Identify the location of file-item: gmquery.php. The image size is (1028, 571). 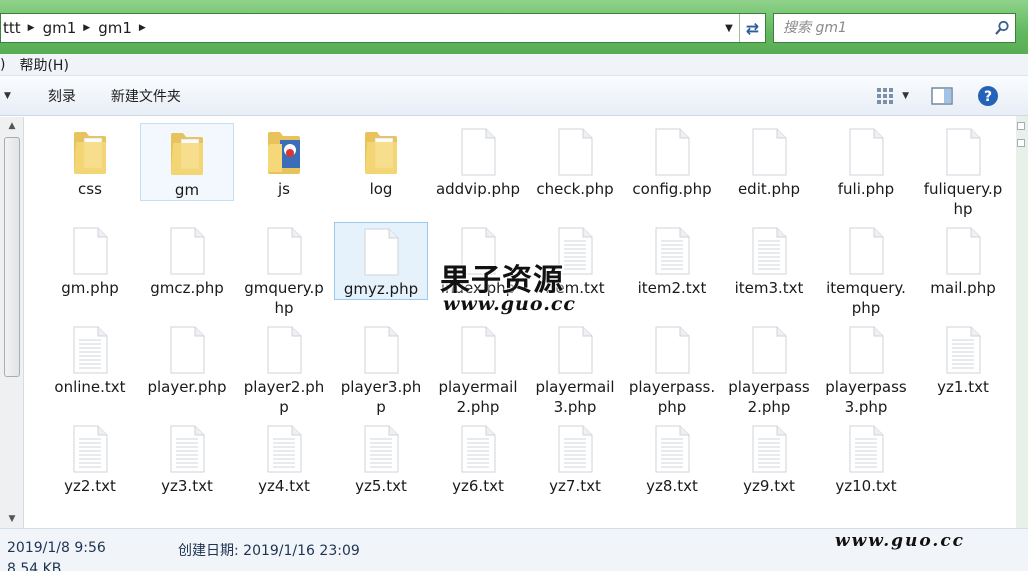
(284, 270).